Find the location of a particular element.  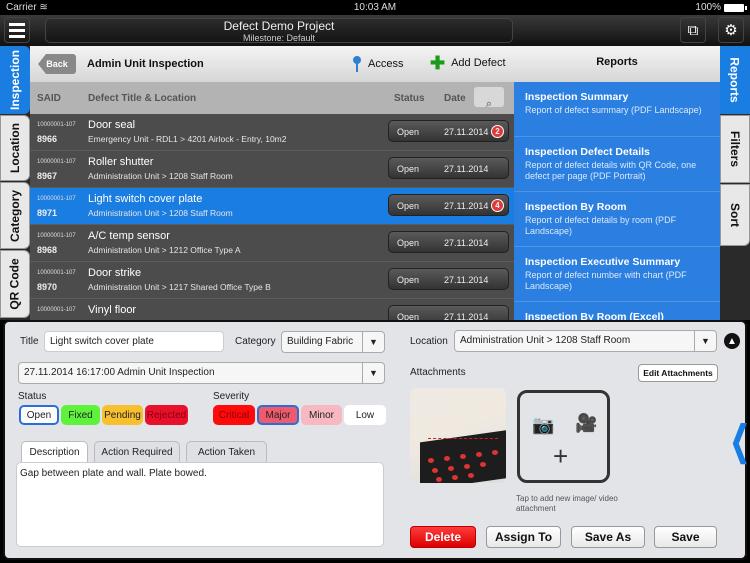

defect-row: 10000001-107 Vinyl floor Open 27.11.2014 is located at coordinates (272, 309).